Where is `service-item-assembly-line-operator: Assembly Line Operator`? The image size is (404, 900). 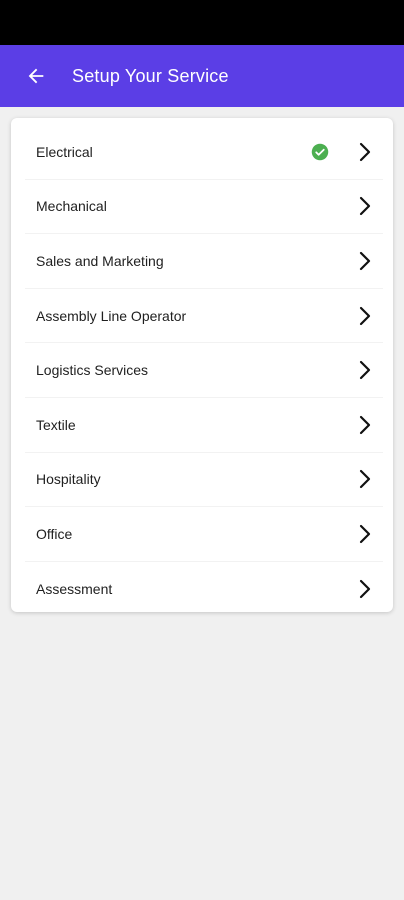
service-item-assembly-line-operator: Assembly Line Operator is located at coordinates (204, 316).